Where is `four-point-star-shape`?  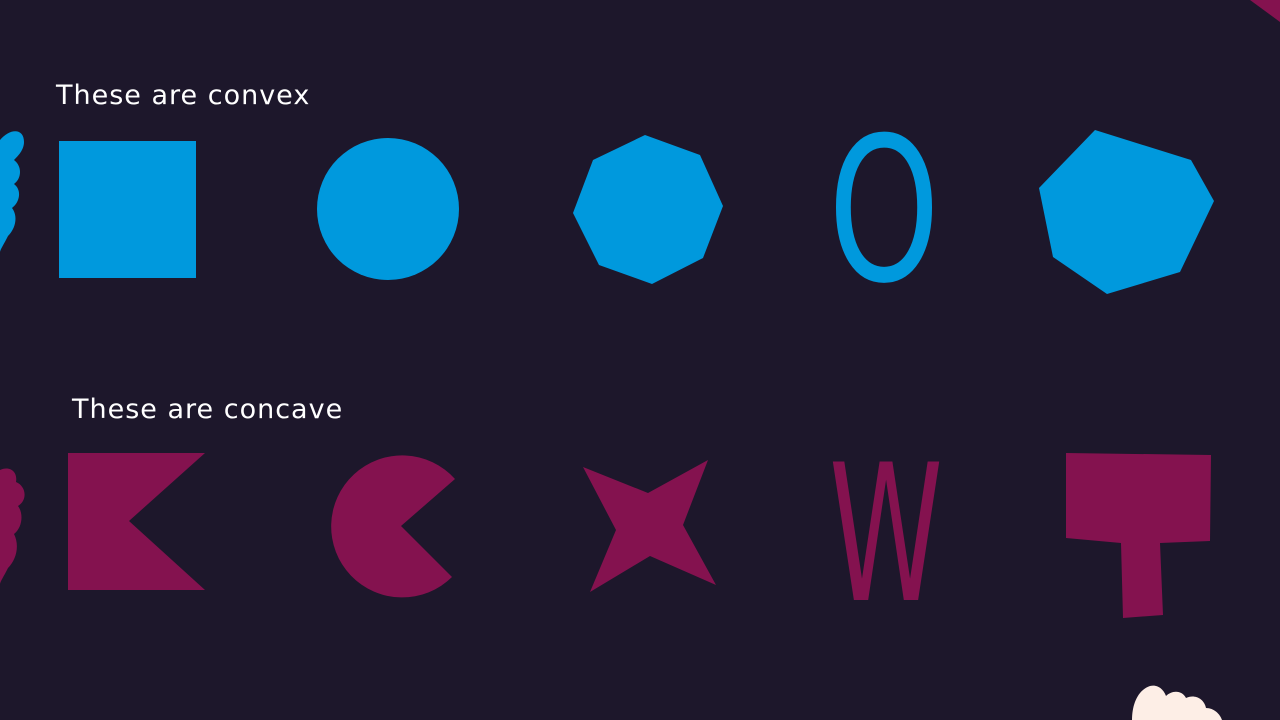
four-point-star-shape is located at coordinates (649, 526).